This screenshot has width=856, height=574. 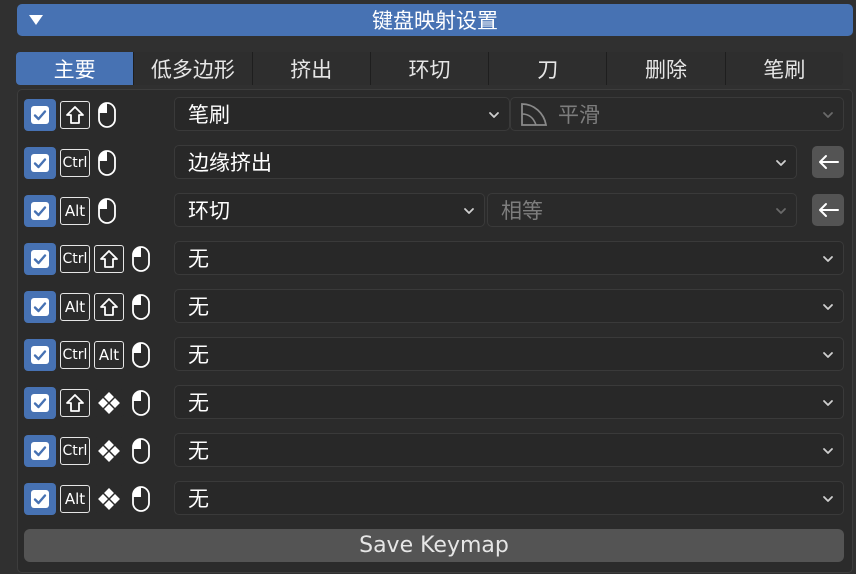 I want to click on tab-bar: 主要 低多边形 挤出 环切 刀 删除 笔刷, so click(x=429, y=68).